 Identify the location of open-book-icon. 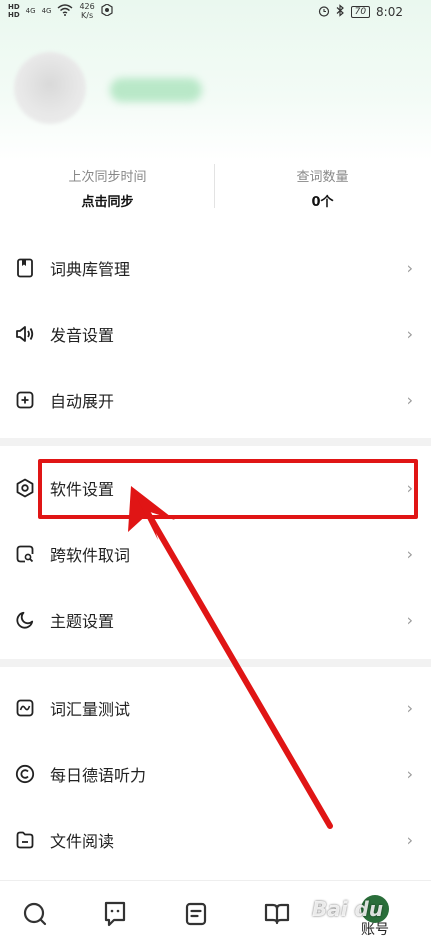
(277, 916).